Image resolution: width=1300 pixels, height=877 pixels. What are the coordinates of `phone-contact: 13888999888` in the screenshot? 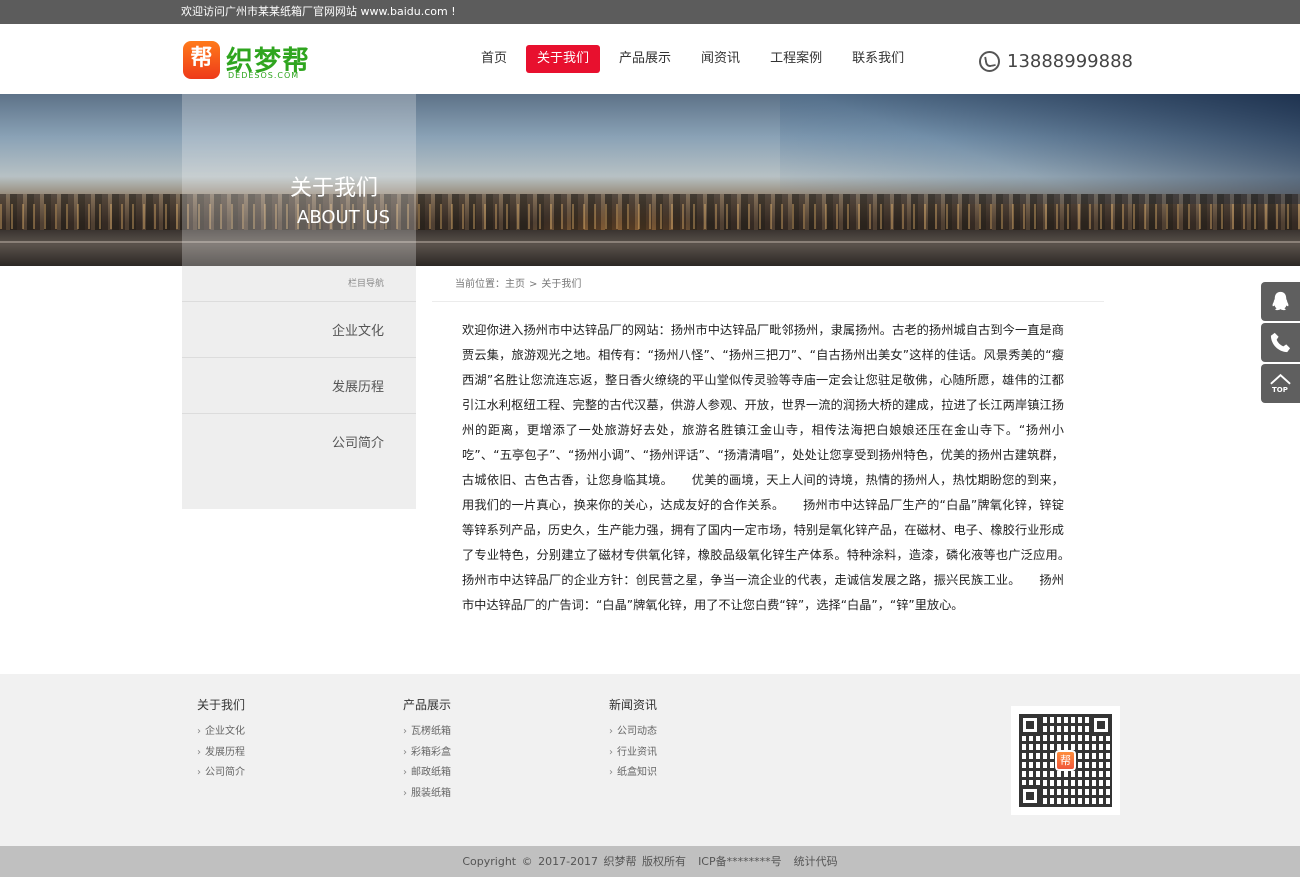 It's located at (1056, 61).